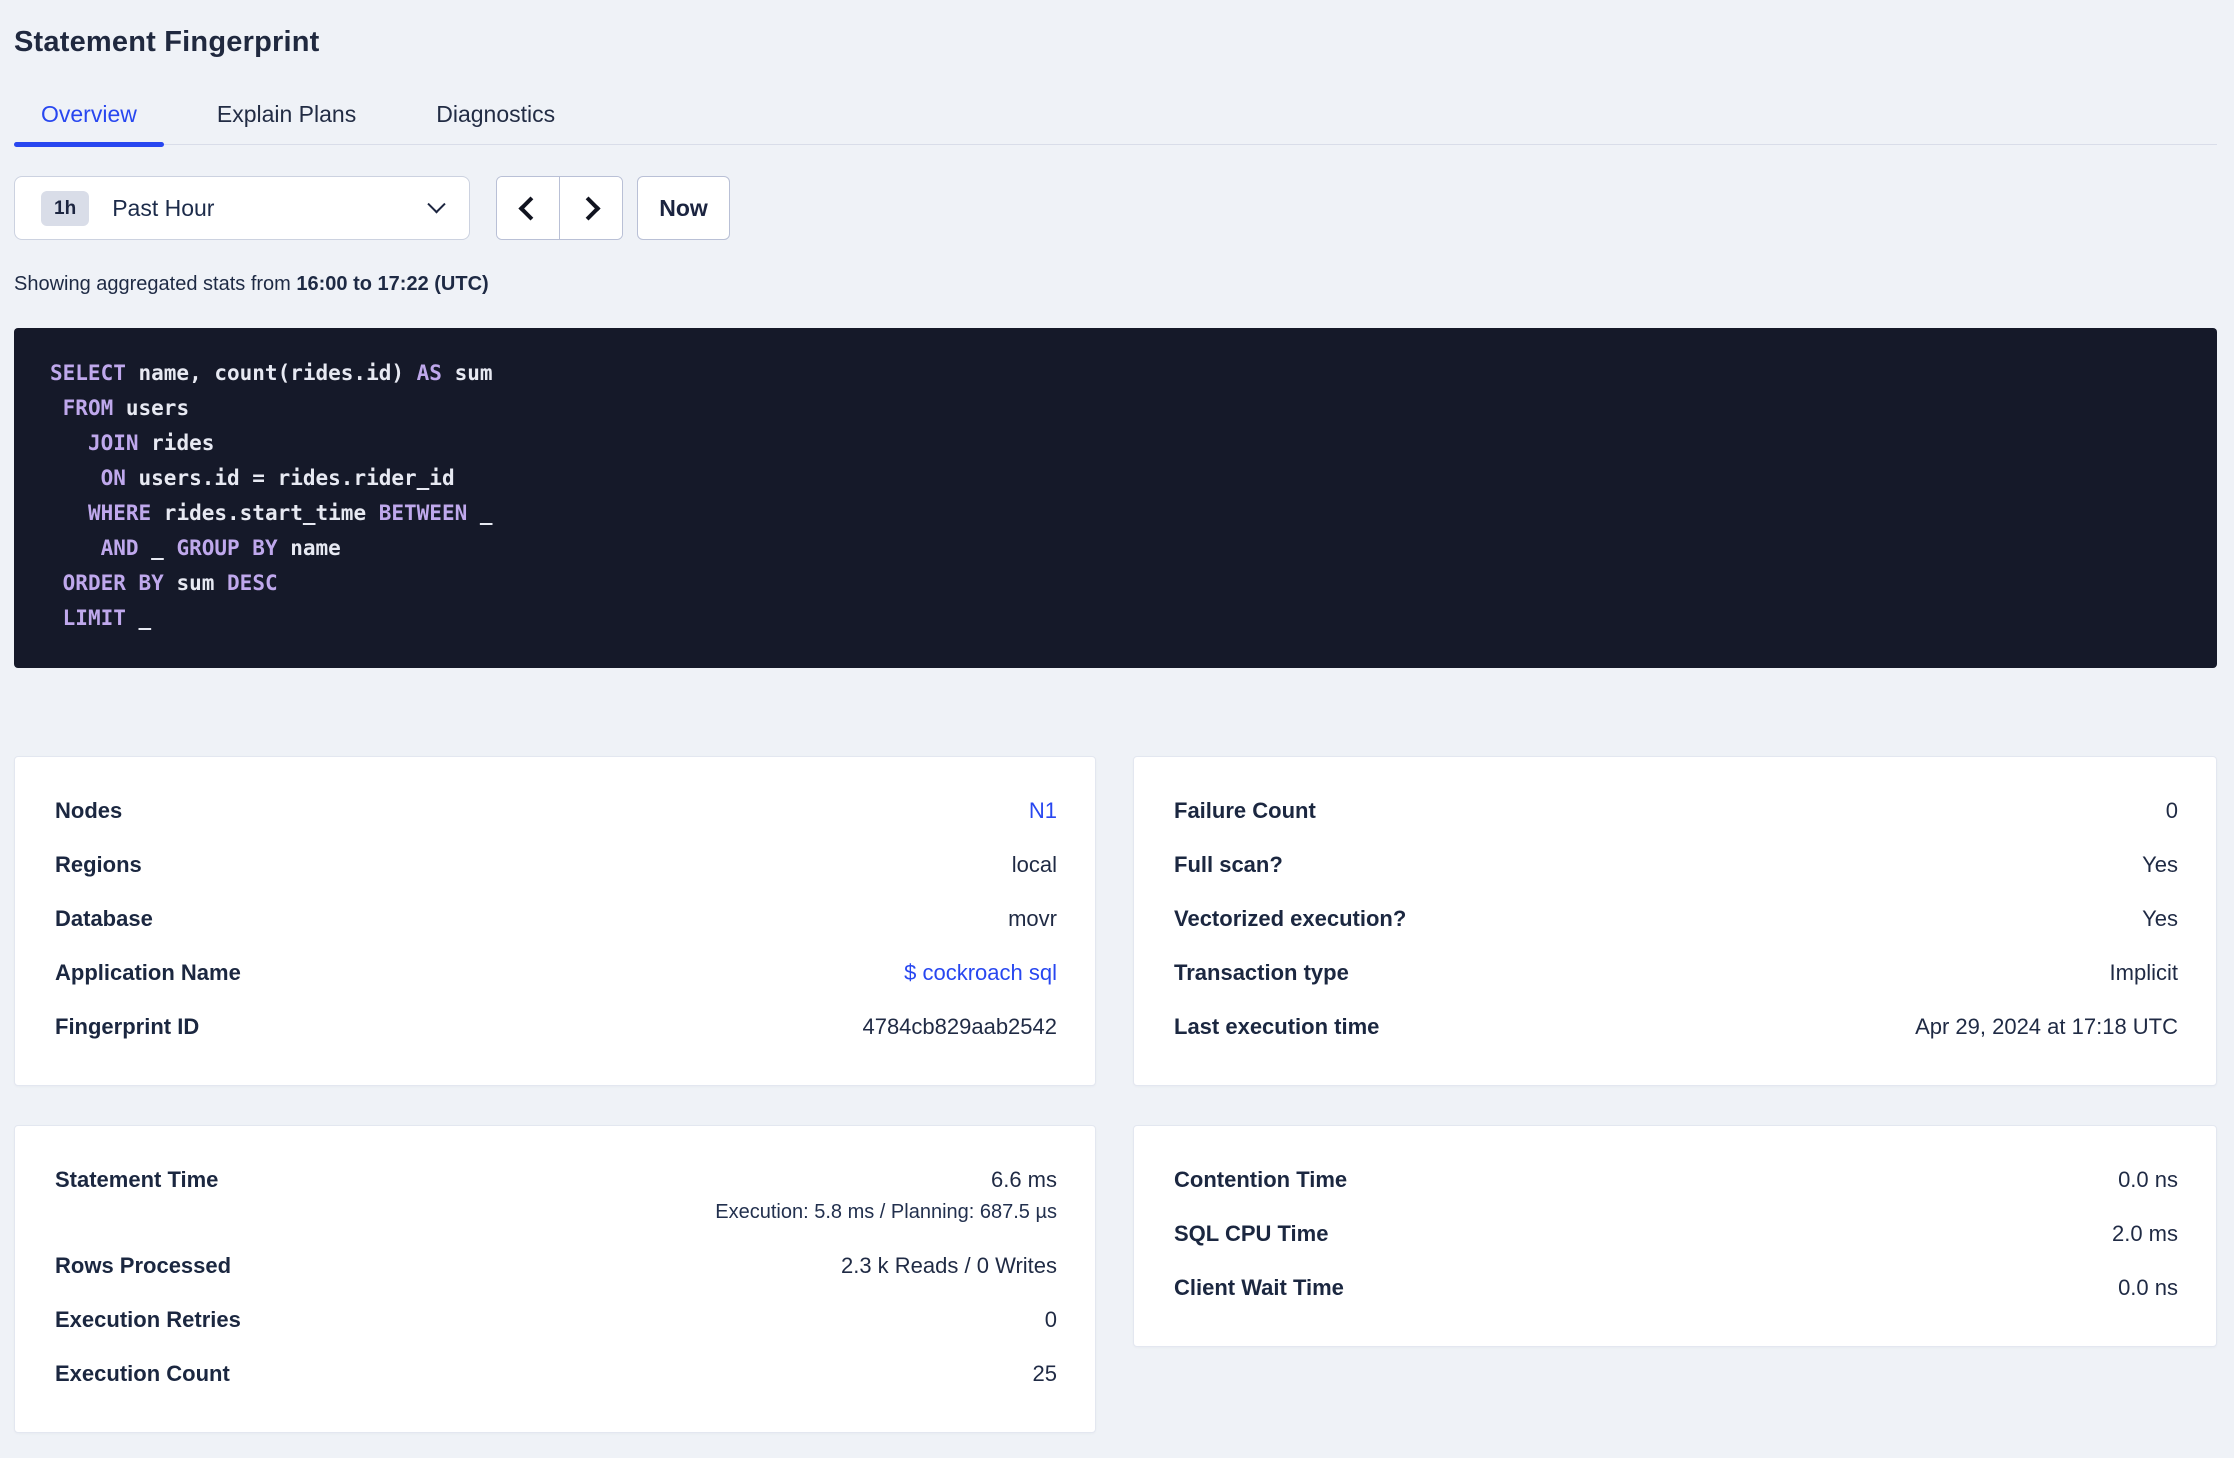  I want to click on tab-explain-plans: Explain Plans, so click(286, 122).